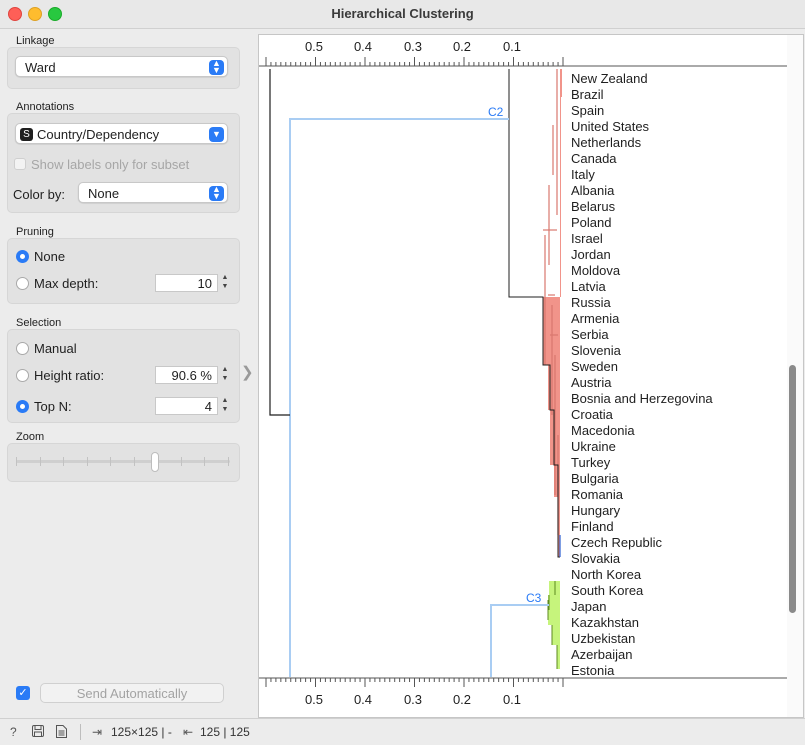 Image resolution: width=805 pixels, height=745 pixels. I want to click on selection-manual-radio, so click(22, 348).